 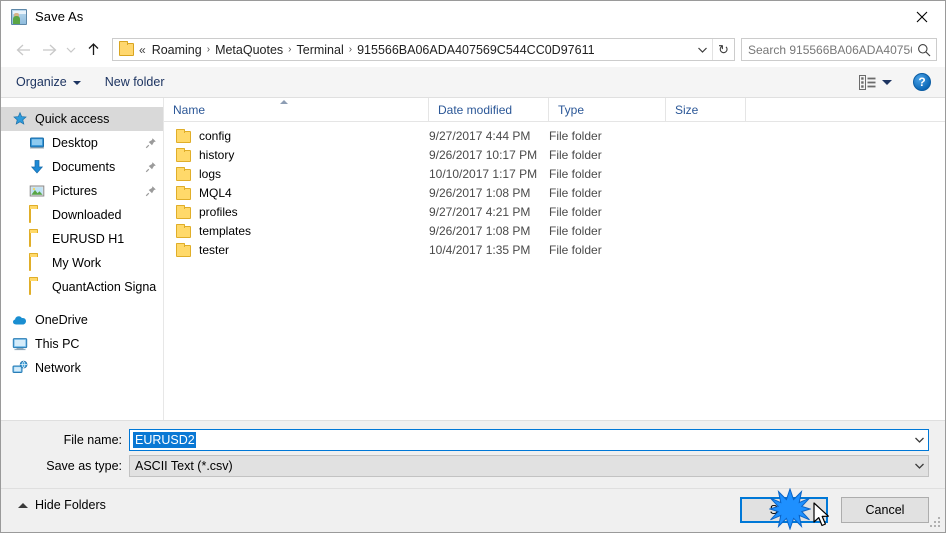 I want to click on refresh-icon: ↻, so click(x=723, y=49).